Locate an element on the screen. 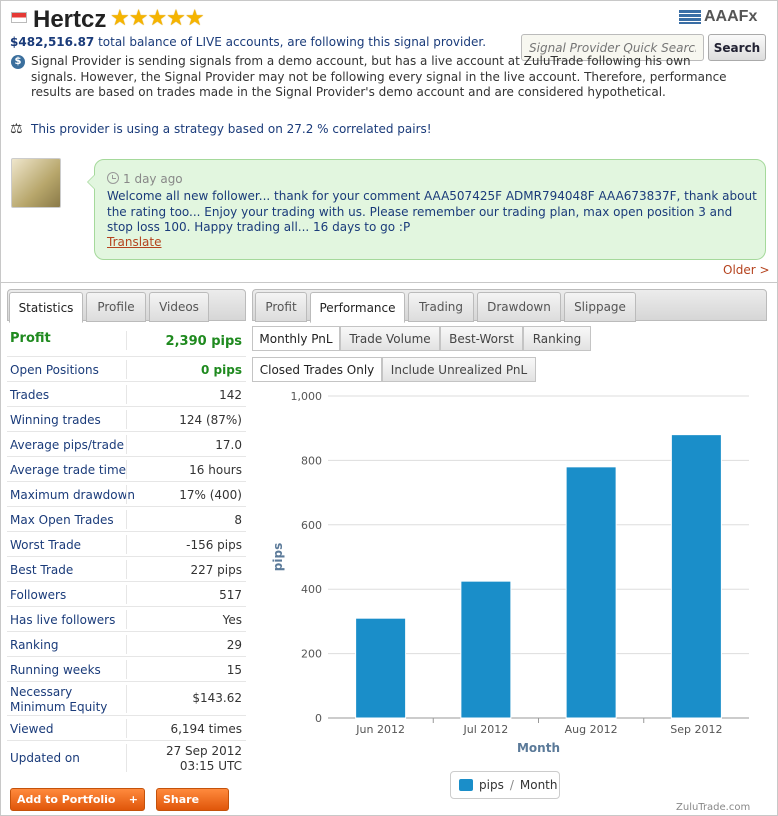 The image size is (778, 816). tab-profit: Profit is located at coordinates (281, 307).